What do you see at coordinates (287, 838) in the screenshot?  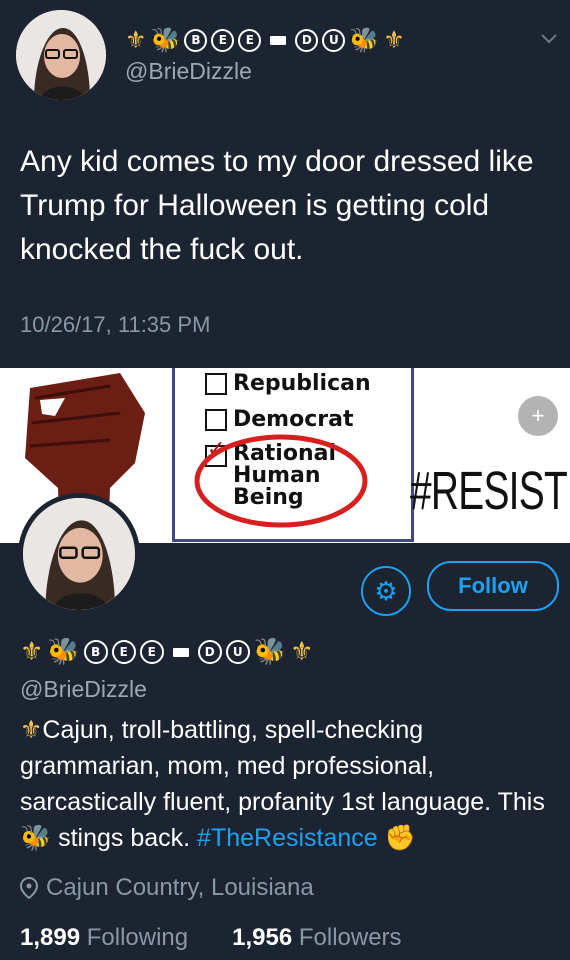 I see `hashtag-link: #TheResistance` at bounding box center [287, 838].